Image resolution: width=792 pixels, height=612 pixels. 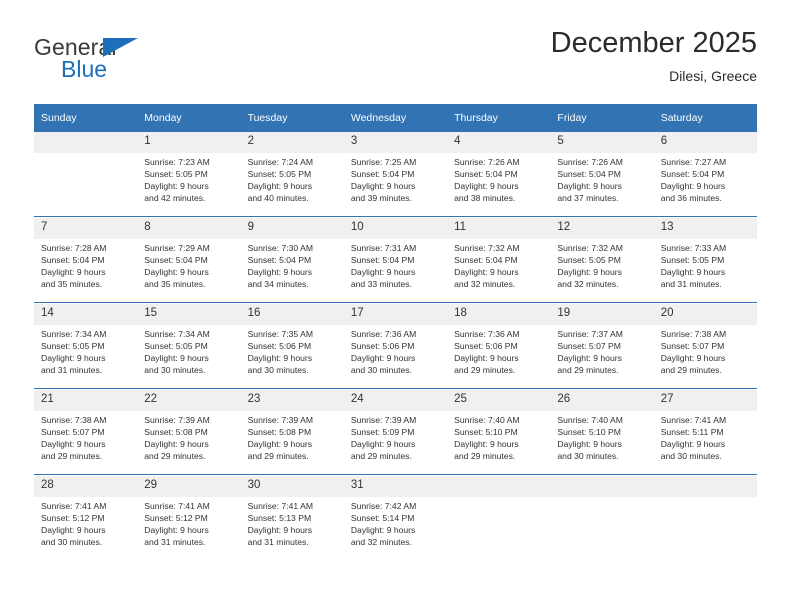 I want to click on day-number-row: 7 8 9 10 11 12 13, so click(x=395, y=228).